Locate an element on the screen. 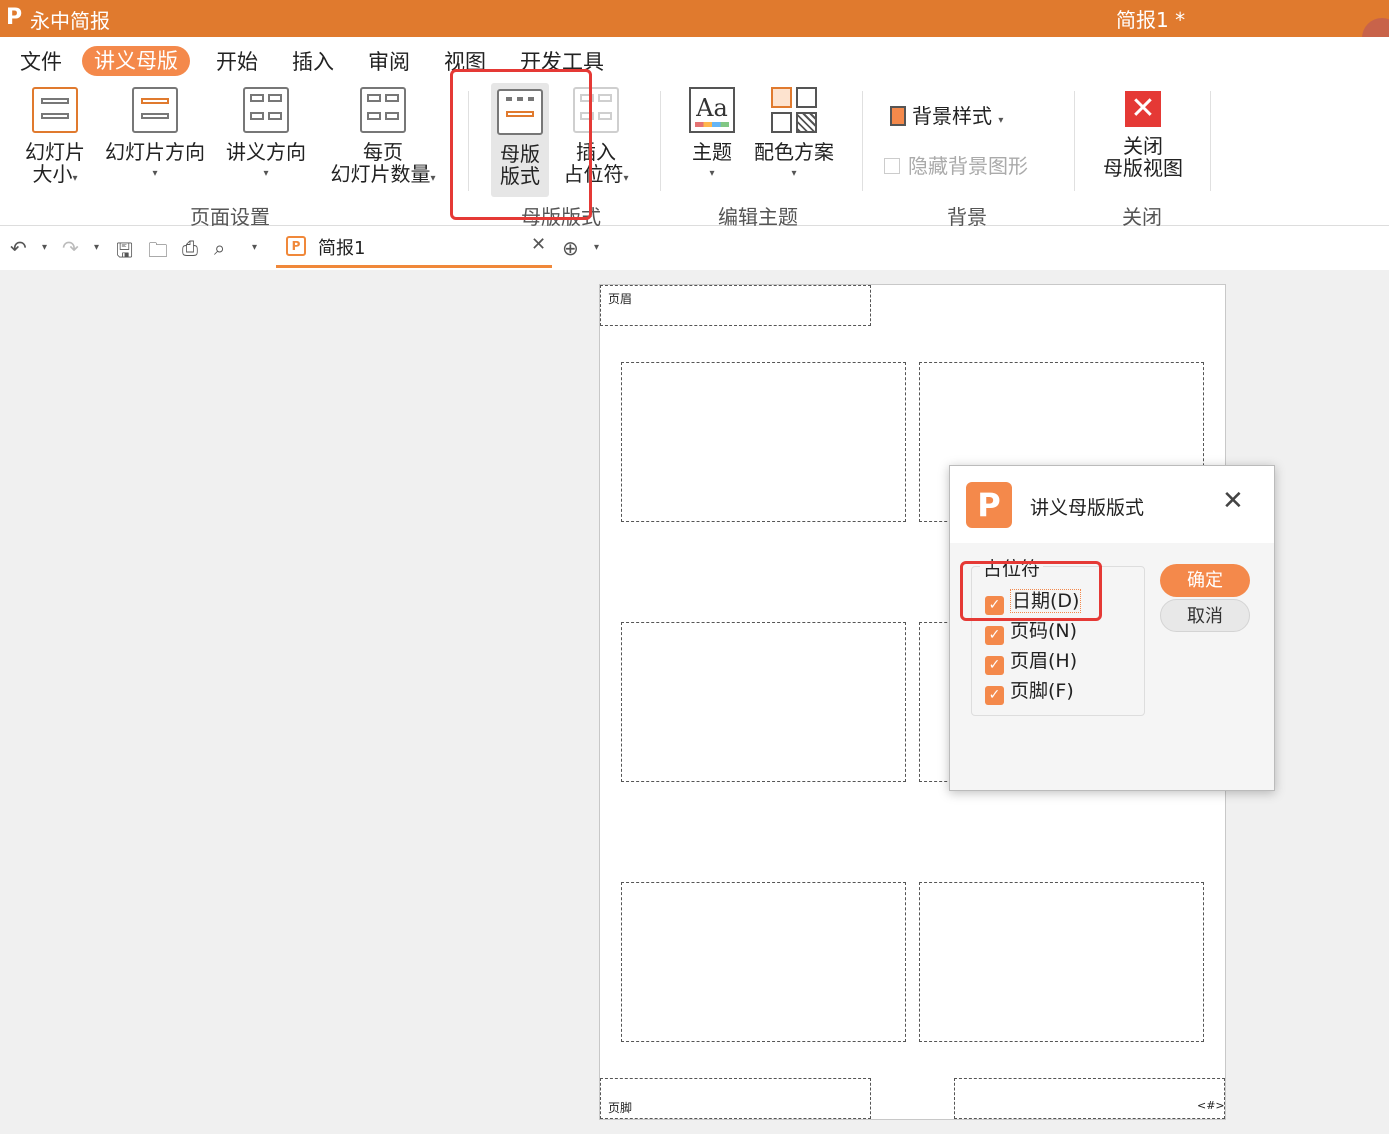  slide-size-icon is located at coordinates (55, 110).